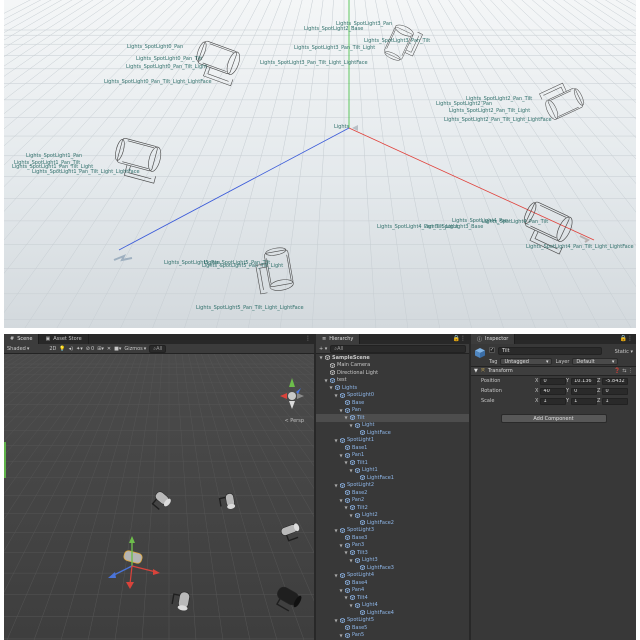  Describe the element at coordinates (480, 339) in the screenshot. I see `info-icon: ⓘ` at that location.